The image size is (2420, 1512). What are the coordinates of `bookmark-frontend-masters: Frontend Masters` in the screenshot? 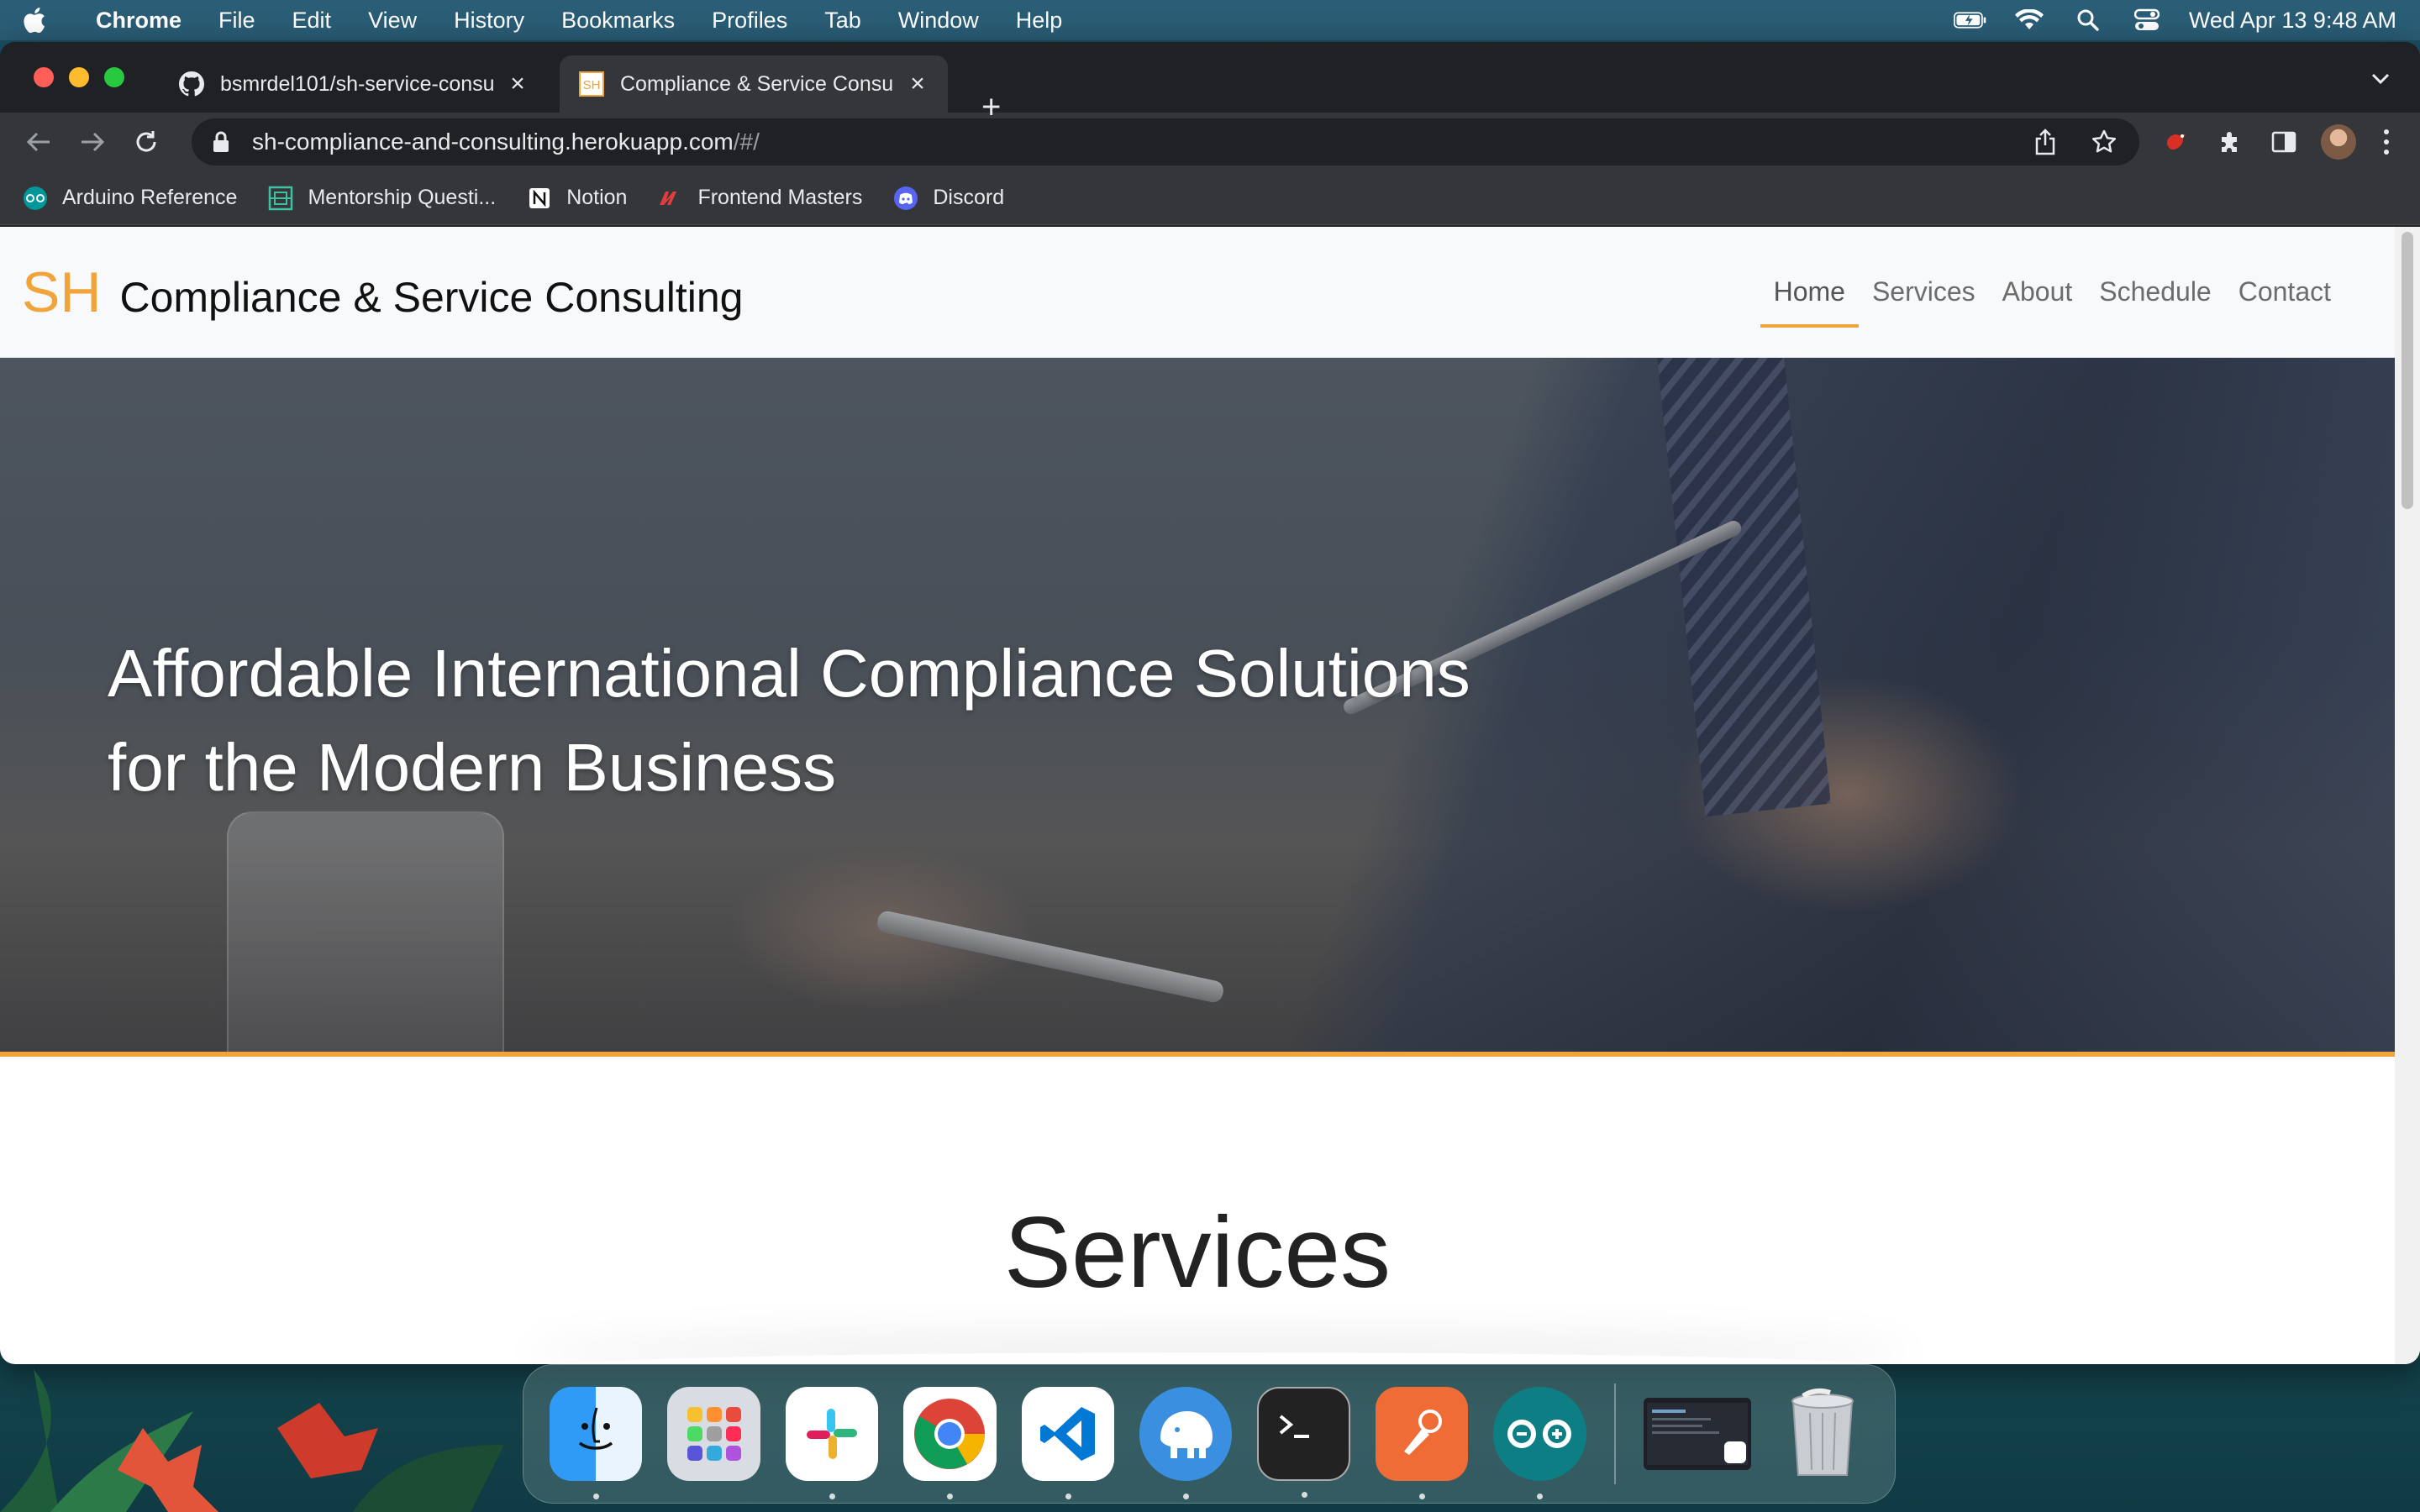 It's located at (759, 198).